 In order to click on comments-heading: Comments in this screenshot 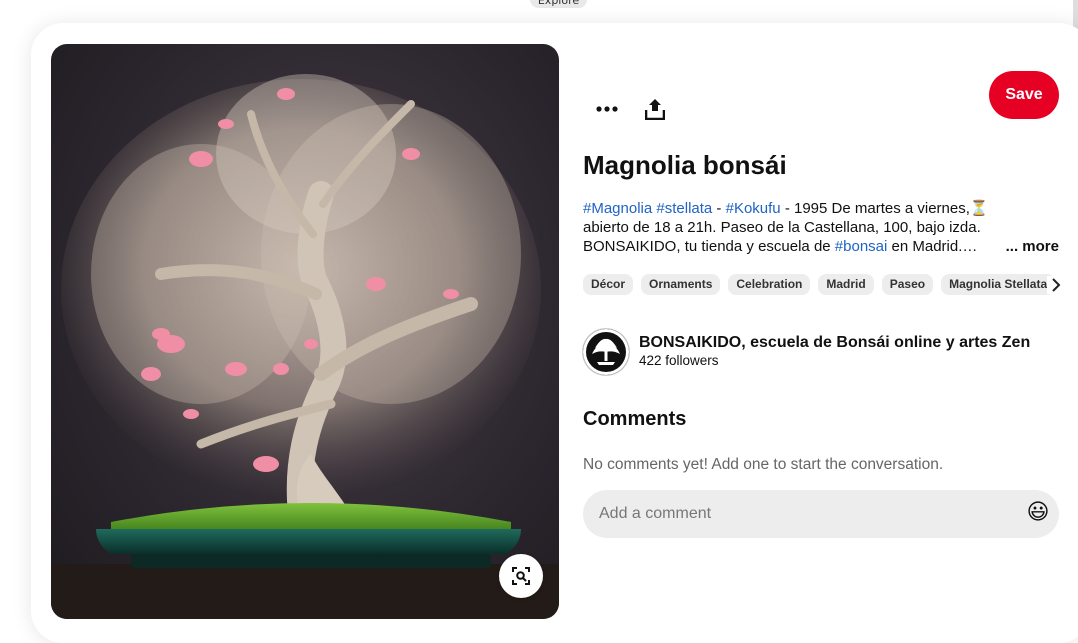, I will do `click(635, 419)`.